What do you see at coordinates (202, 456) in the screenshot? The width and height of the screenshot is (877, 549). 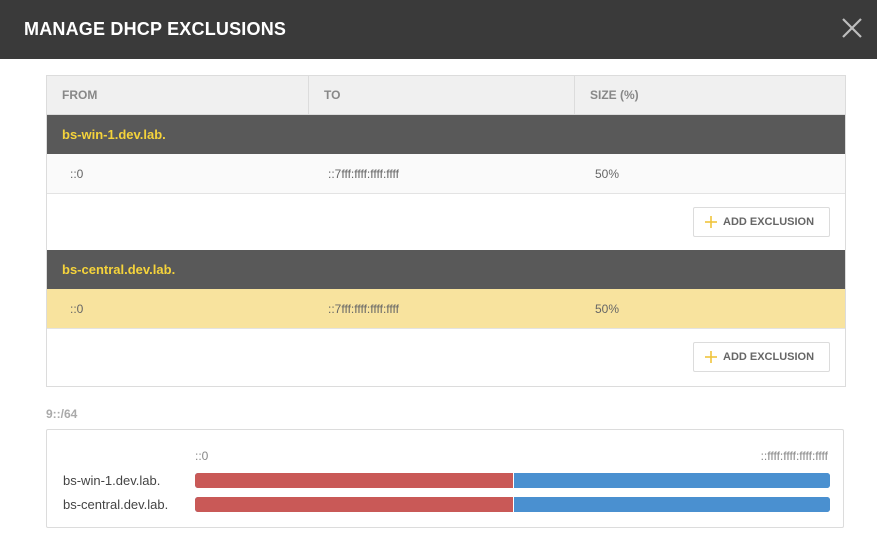 I see `range-start-label: ::0` at bounding box center [202, 456].